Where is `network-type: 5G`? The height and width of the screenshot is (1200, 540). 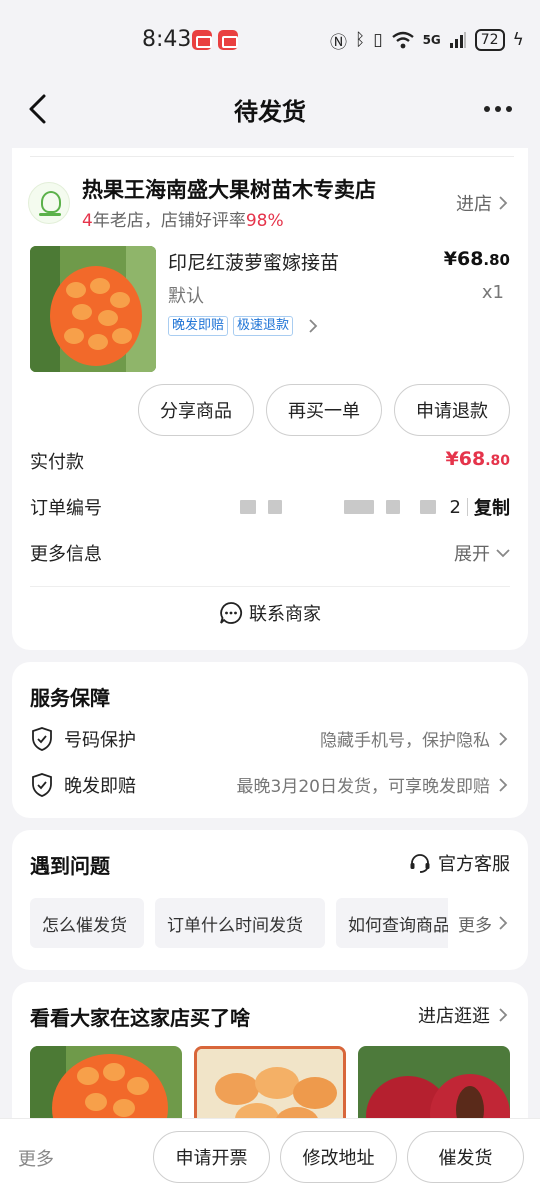
network-type: 5G is located at coordinates (431, 40).